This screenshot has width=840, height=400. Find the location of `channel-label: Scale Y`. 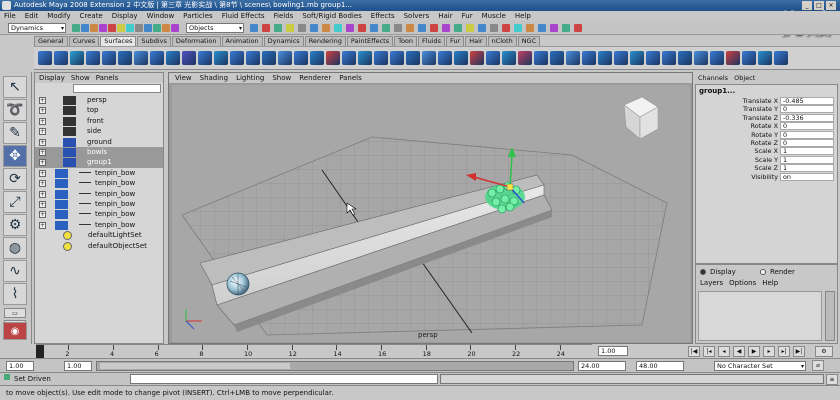

channel-label: Scale Y is located at coordinates (766, 160).